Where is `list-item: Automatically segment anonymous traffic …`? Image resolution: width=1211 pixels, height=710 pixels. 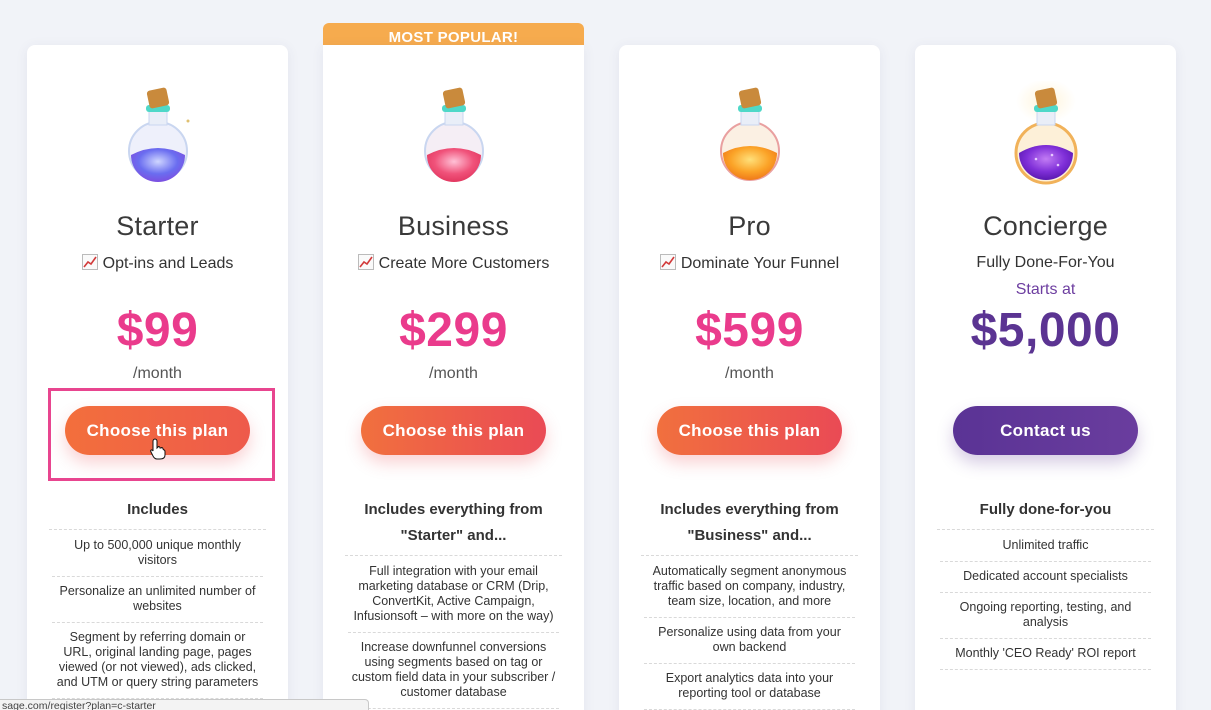
list-item: Automatically segment anonymous traffic … is located at coordinates (749, 587).